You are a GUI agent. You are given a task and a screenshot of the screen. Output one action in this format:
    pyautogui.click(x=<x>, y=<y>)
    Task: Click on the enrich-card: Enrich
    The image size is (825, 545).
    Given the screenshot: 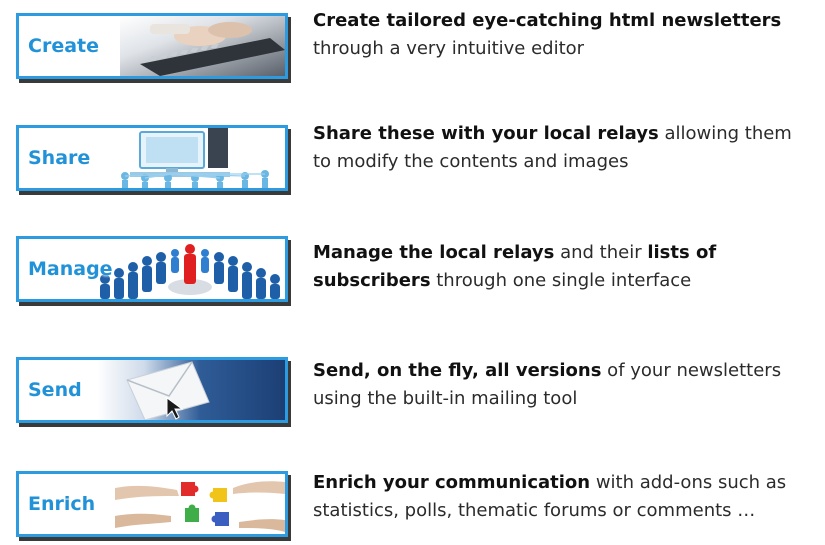 What is the action you would take?
    pyautogui.click(x=152, y=504)
    